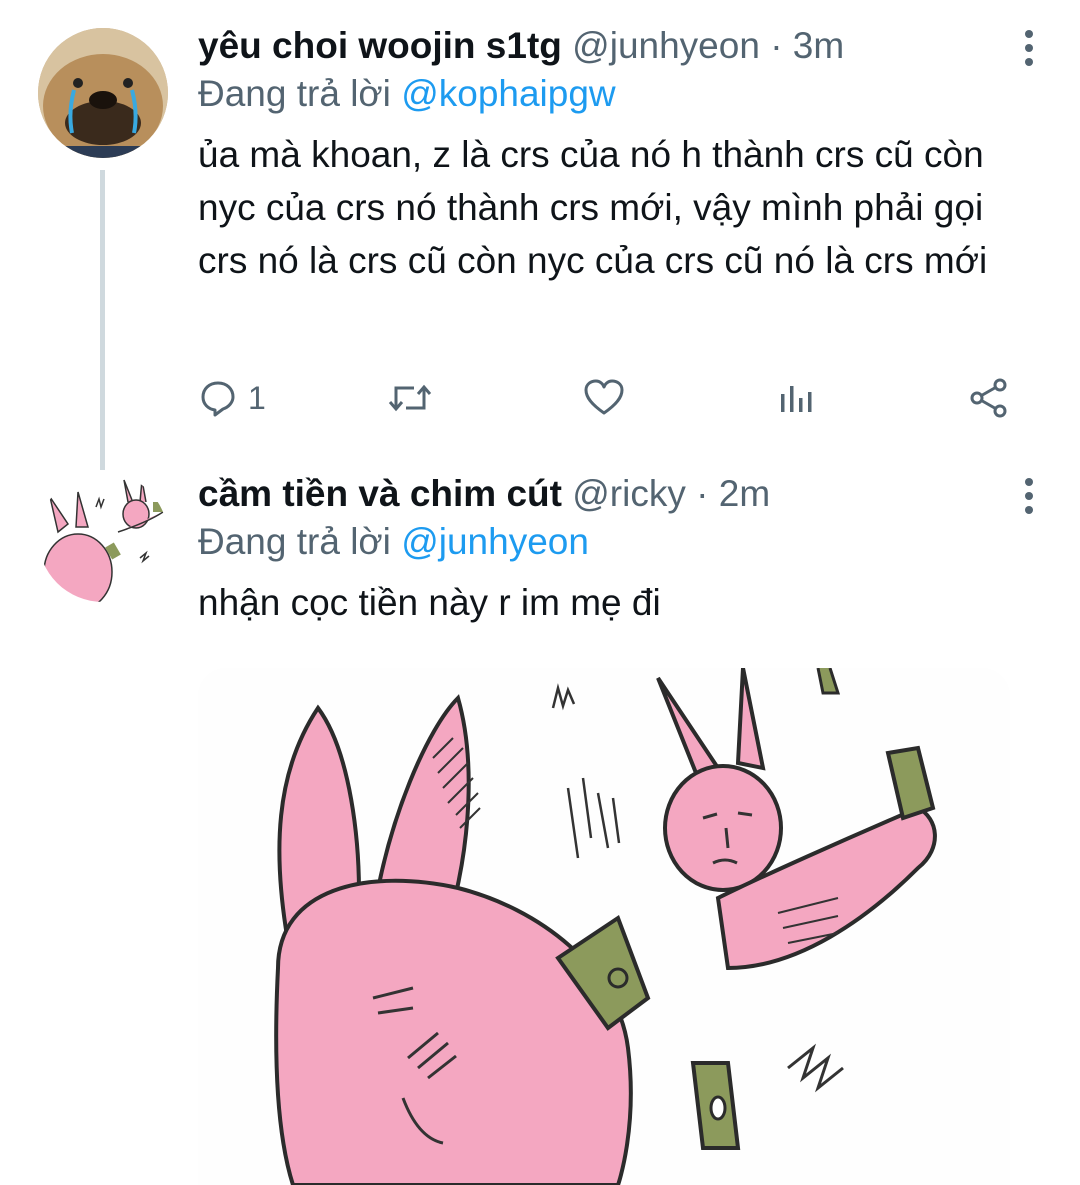  I want to click on reply-button: 1, so click(232, 398).